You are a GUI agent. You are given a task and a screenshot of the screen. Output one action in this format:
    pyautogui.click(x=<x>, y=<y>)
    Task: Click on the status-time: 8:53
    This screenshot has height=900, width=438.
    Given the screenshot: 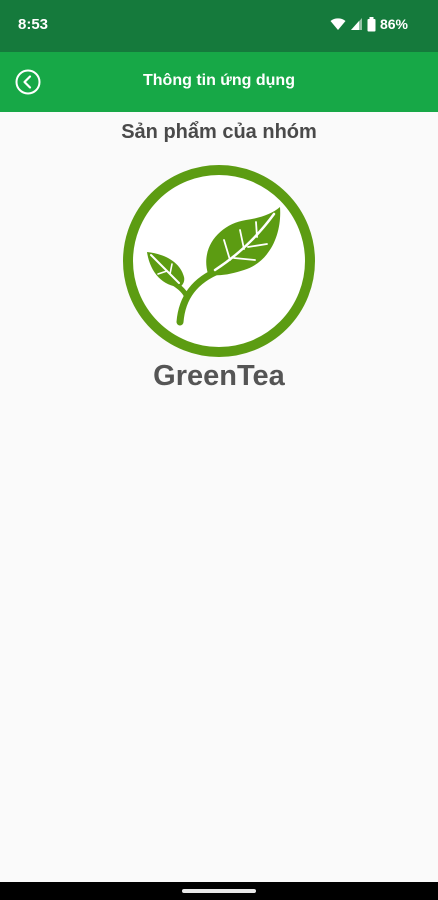 What is the action you would take?
    pyautogui.click(x=33, y=24)
    